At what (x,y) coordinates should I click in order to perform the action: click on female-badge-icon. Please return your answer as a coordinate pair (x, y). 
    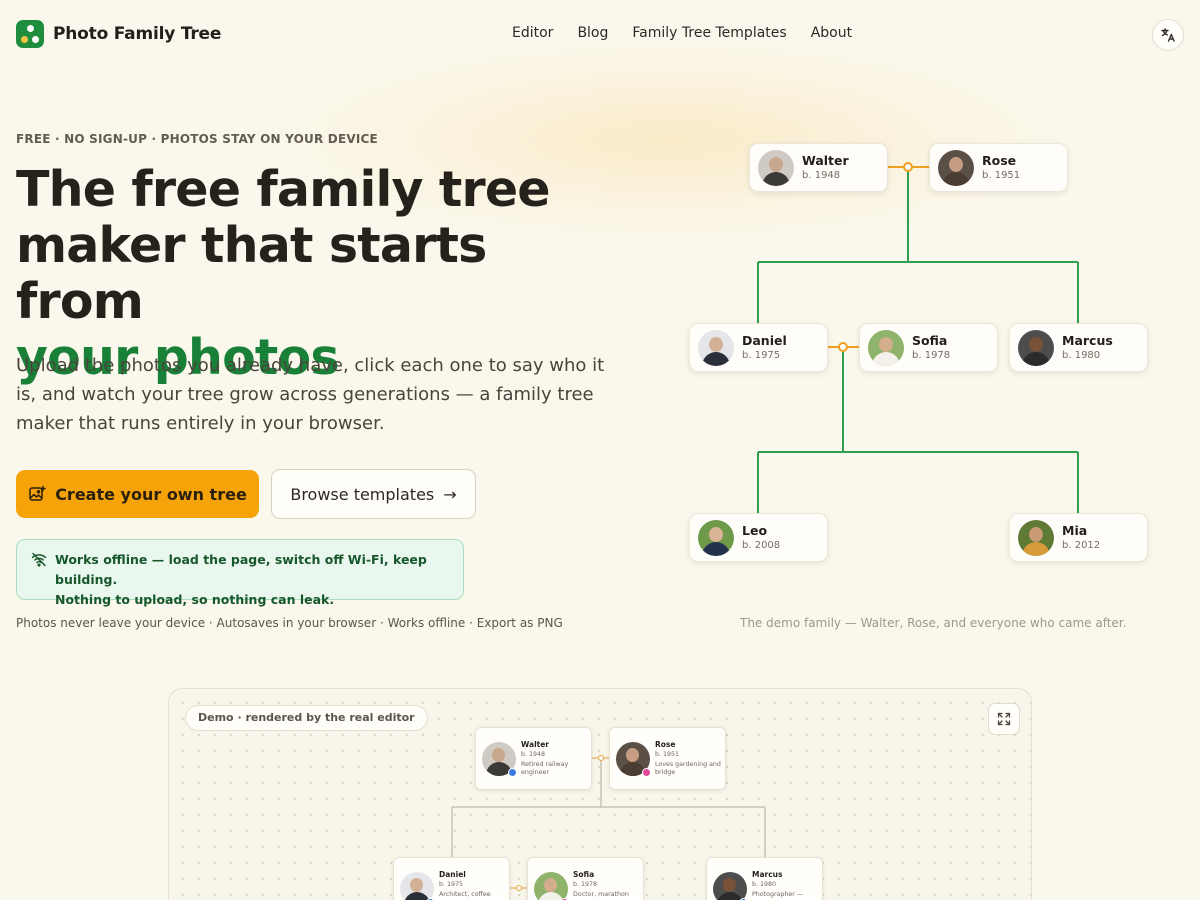
    Looking at the image, I should click on (646, 772).